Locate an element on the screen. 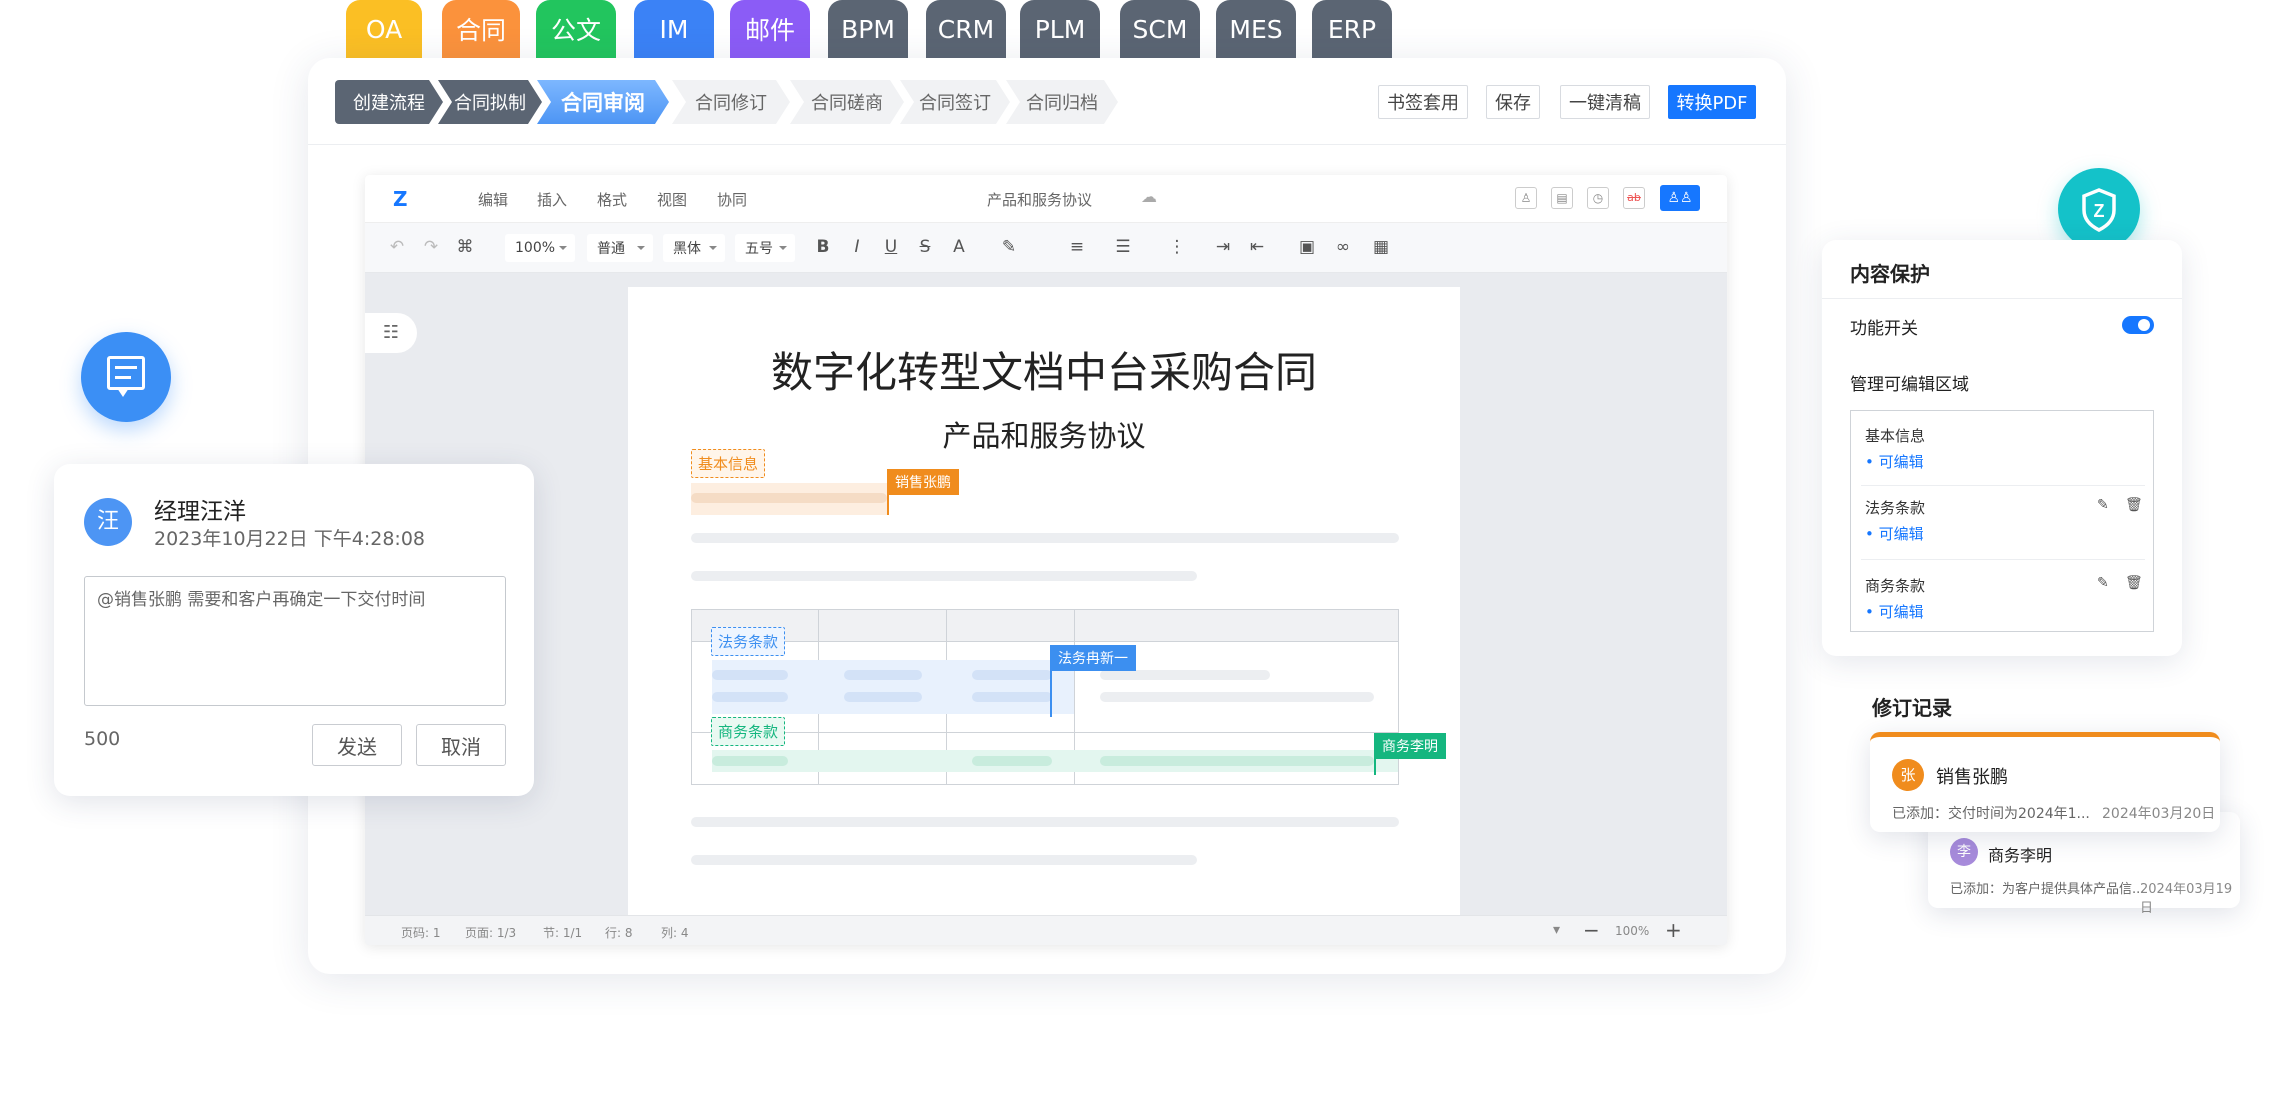 This screenshot has width=2273, height=1112. italic-icon: I is located at coordinates (857, 247).